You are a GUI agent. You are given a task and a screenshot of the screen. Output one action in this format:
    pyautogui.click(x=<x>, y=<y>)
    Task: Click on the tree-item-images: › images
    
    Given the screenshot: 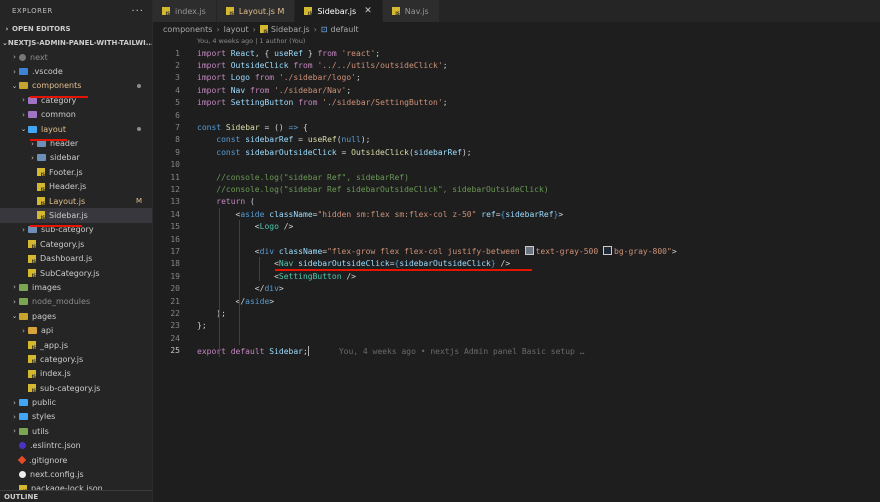 What is the action you would take?
    pyautogui.click(x=76, y=287)
    